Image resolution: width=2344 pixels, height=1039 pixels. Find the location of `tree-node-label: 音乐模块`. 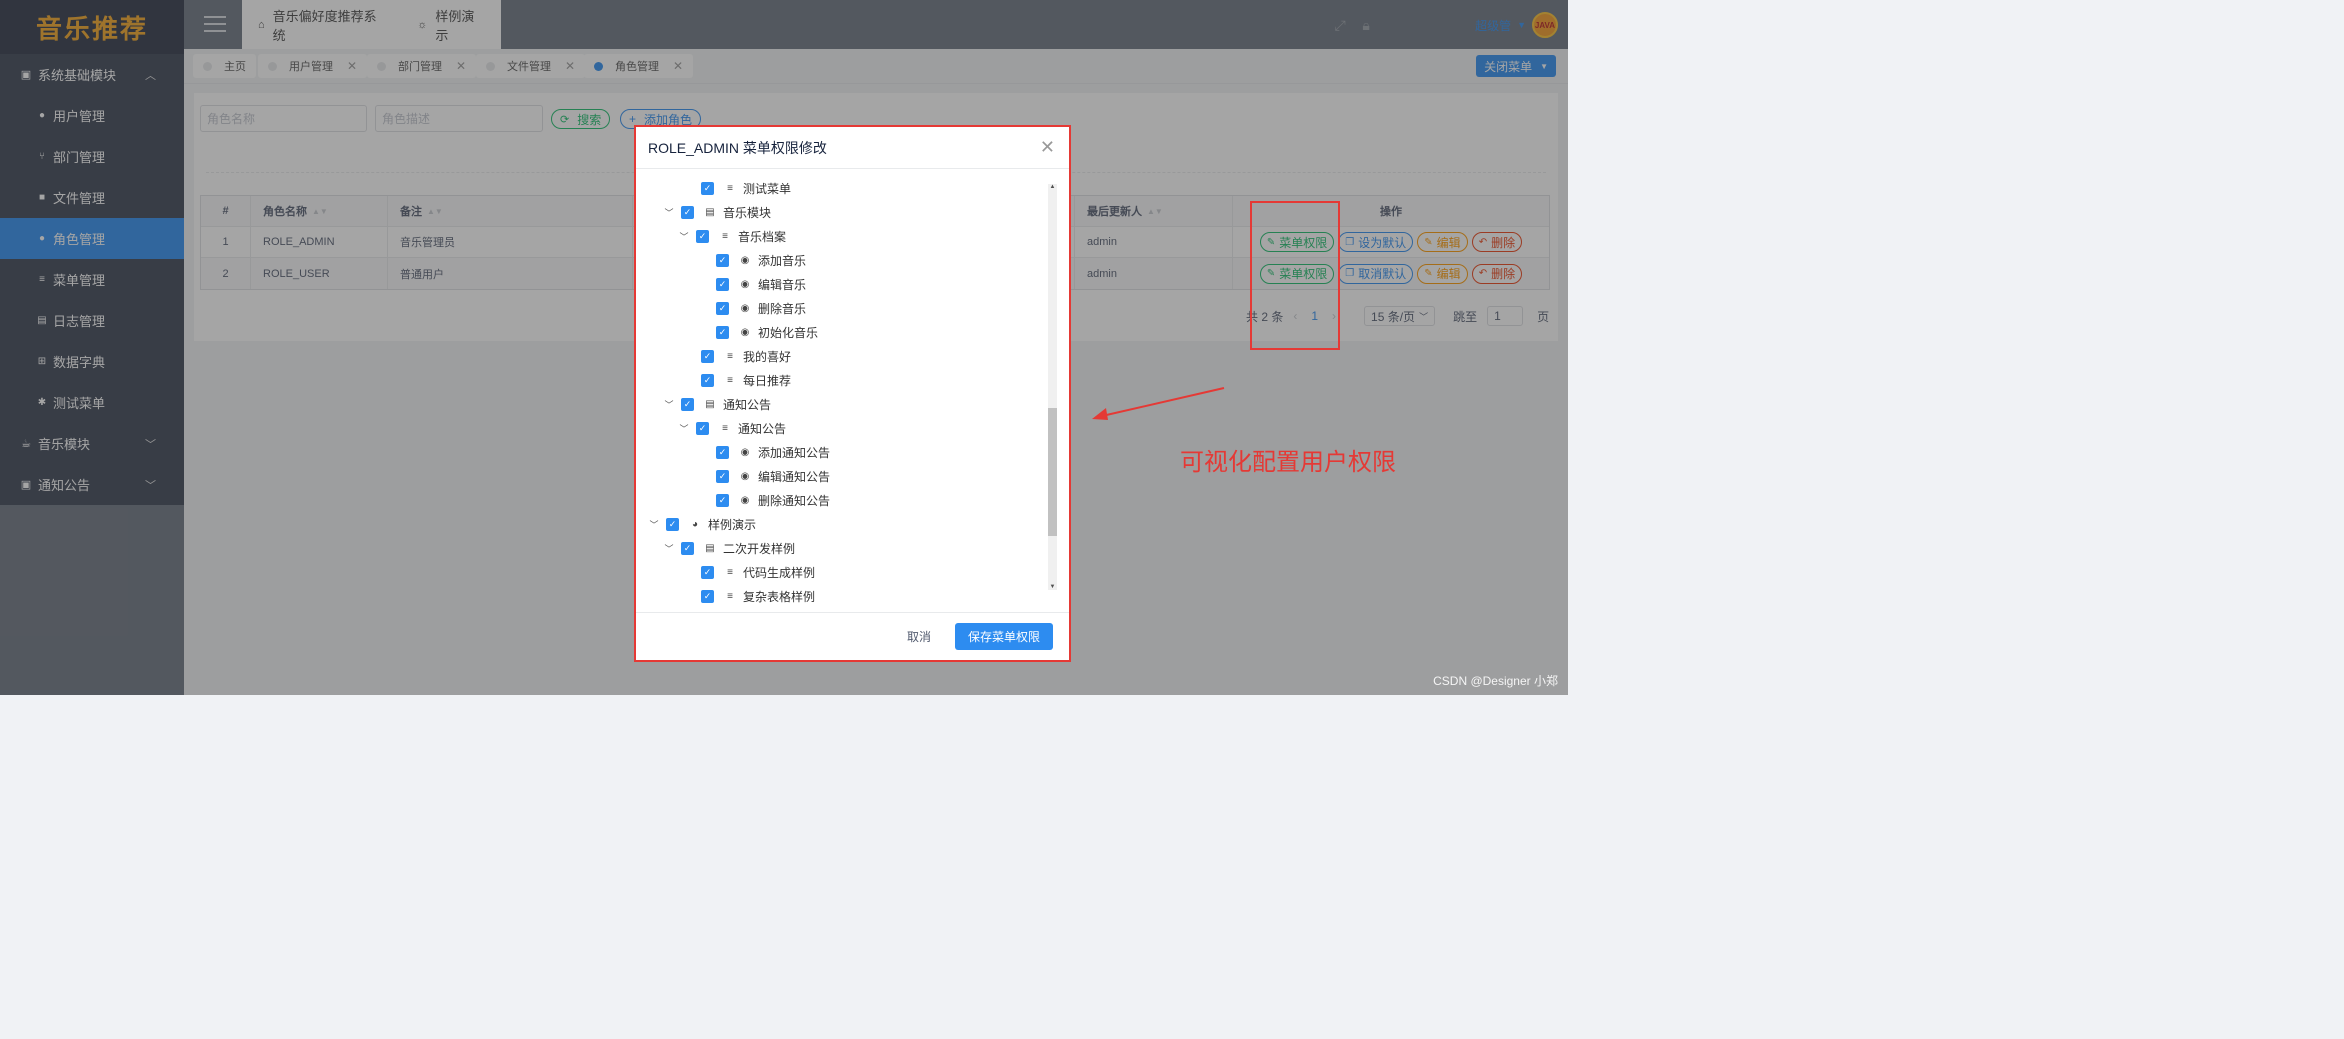

tree-node-label: 音乐模块 is located at coordinates (747, 212).